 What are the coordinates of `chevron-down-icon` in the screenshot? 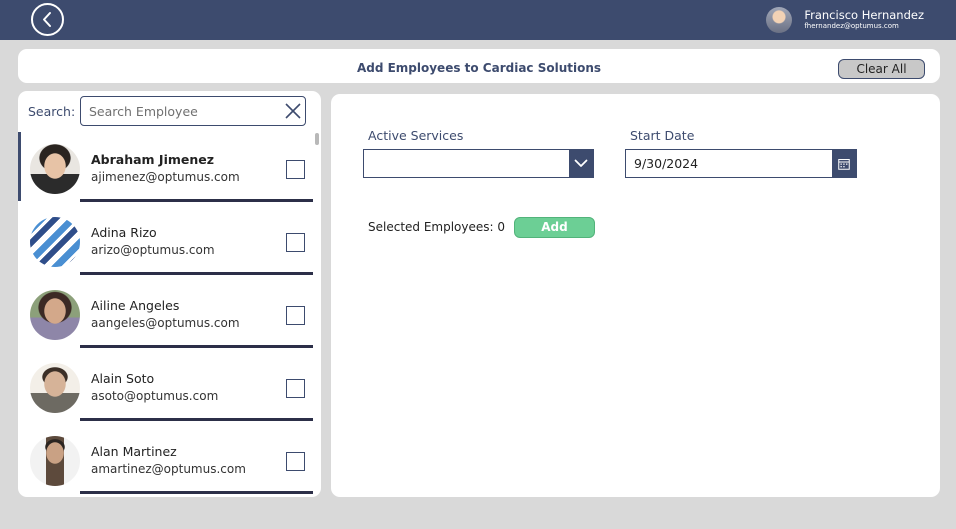 It's located at (581, 163).